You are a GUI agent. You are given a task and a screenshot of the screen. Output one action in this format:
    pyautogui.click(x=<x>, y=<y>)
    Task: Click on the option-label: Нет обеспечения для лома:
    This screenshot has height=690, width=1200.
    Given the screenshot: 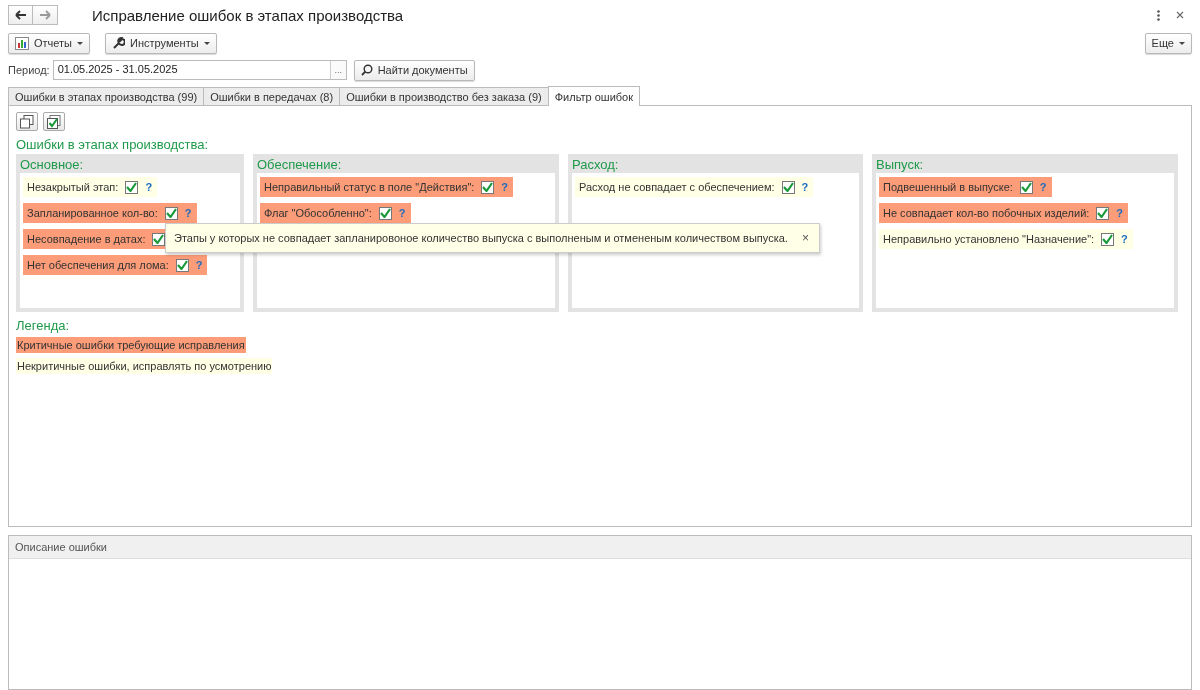 What is the action you would take?
    pyautogui.click(x=98, y=265)
    